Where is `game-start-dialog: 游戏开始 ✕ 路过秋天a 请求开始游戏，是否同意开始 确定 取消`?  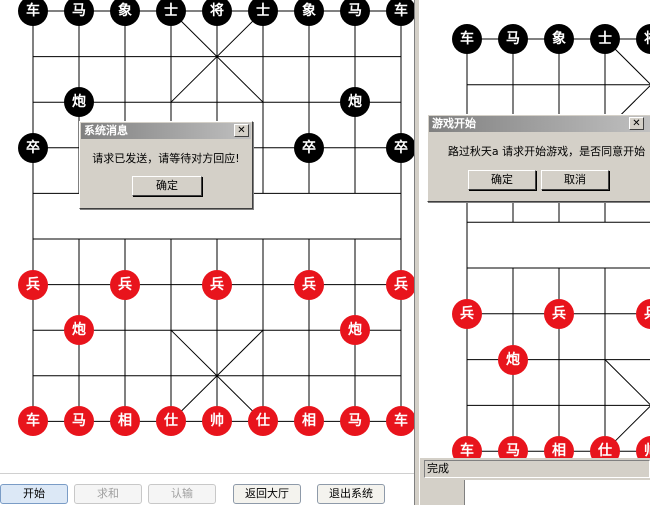
game-start-dialog: 游戏开始 ✕ 路过秋天a 请求开始游戏，是否同意开始 确定 取消 is located at coordinates (538, 158).